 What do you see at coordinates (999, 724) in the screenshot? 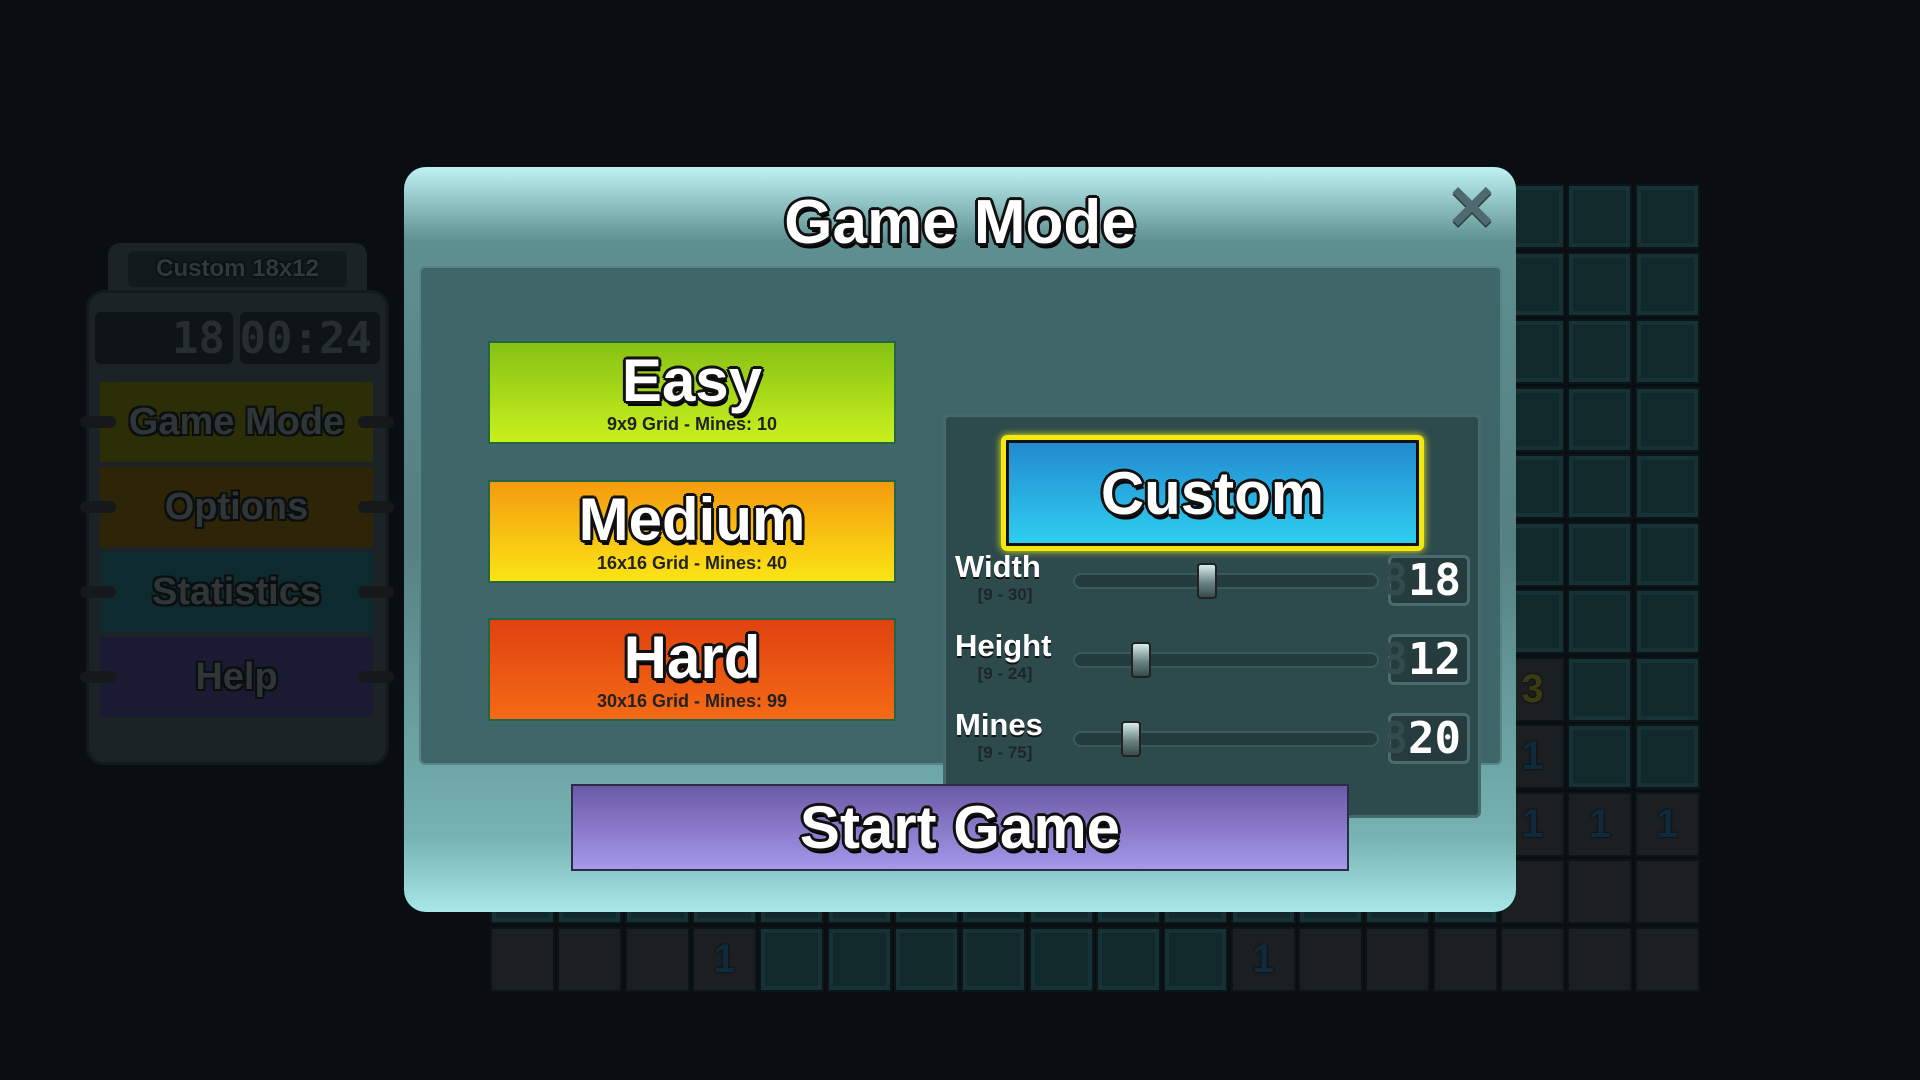
I see `slider-label: Mines` at bounding box center [999, 724].